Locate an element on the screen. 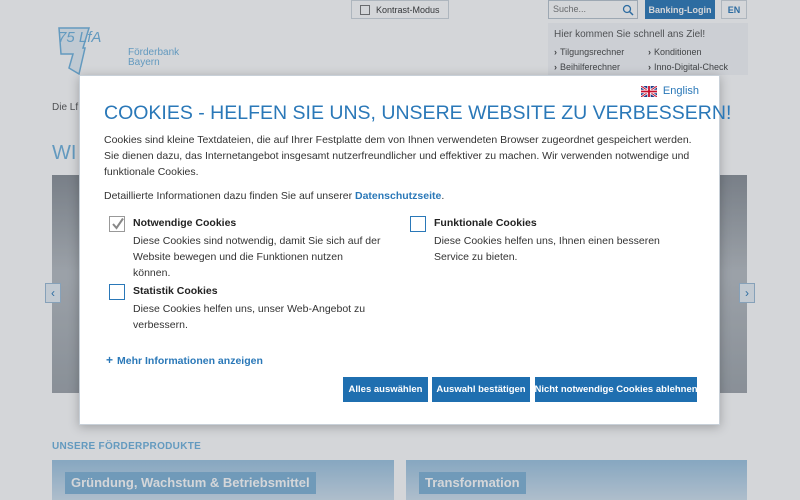 The height and width of the screenshot is (500, 800). language-switch: English is located at coordinates (669, 91).